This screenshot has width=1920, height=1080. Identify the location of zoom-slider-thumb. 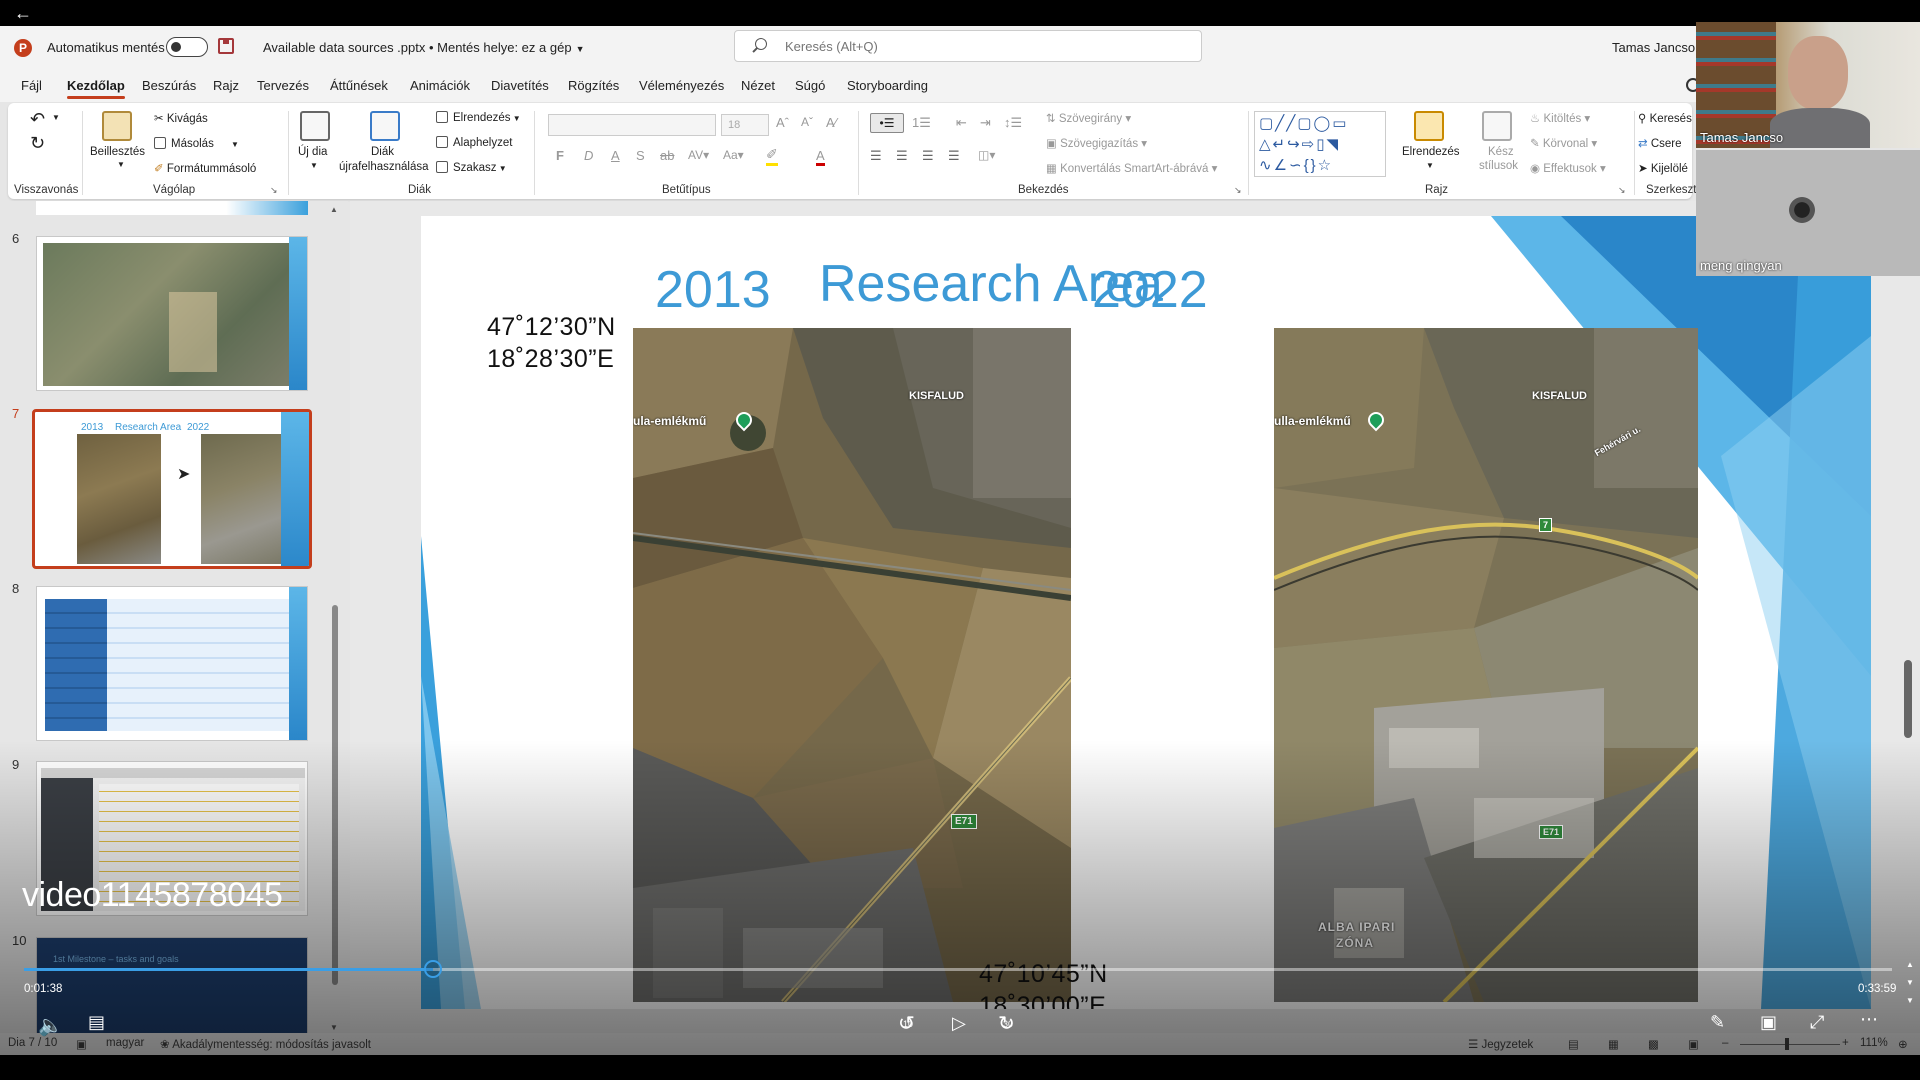
(1787, 1044).